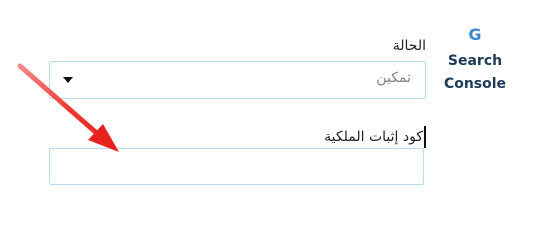 The height and width of the screenshot is (240, 544). What do you see at coordinates (375, 137) in the screenshot?
I see `ownership-code-label: كود إثبات الملكية` at bounding box center [375, 137].